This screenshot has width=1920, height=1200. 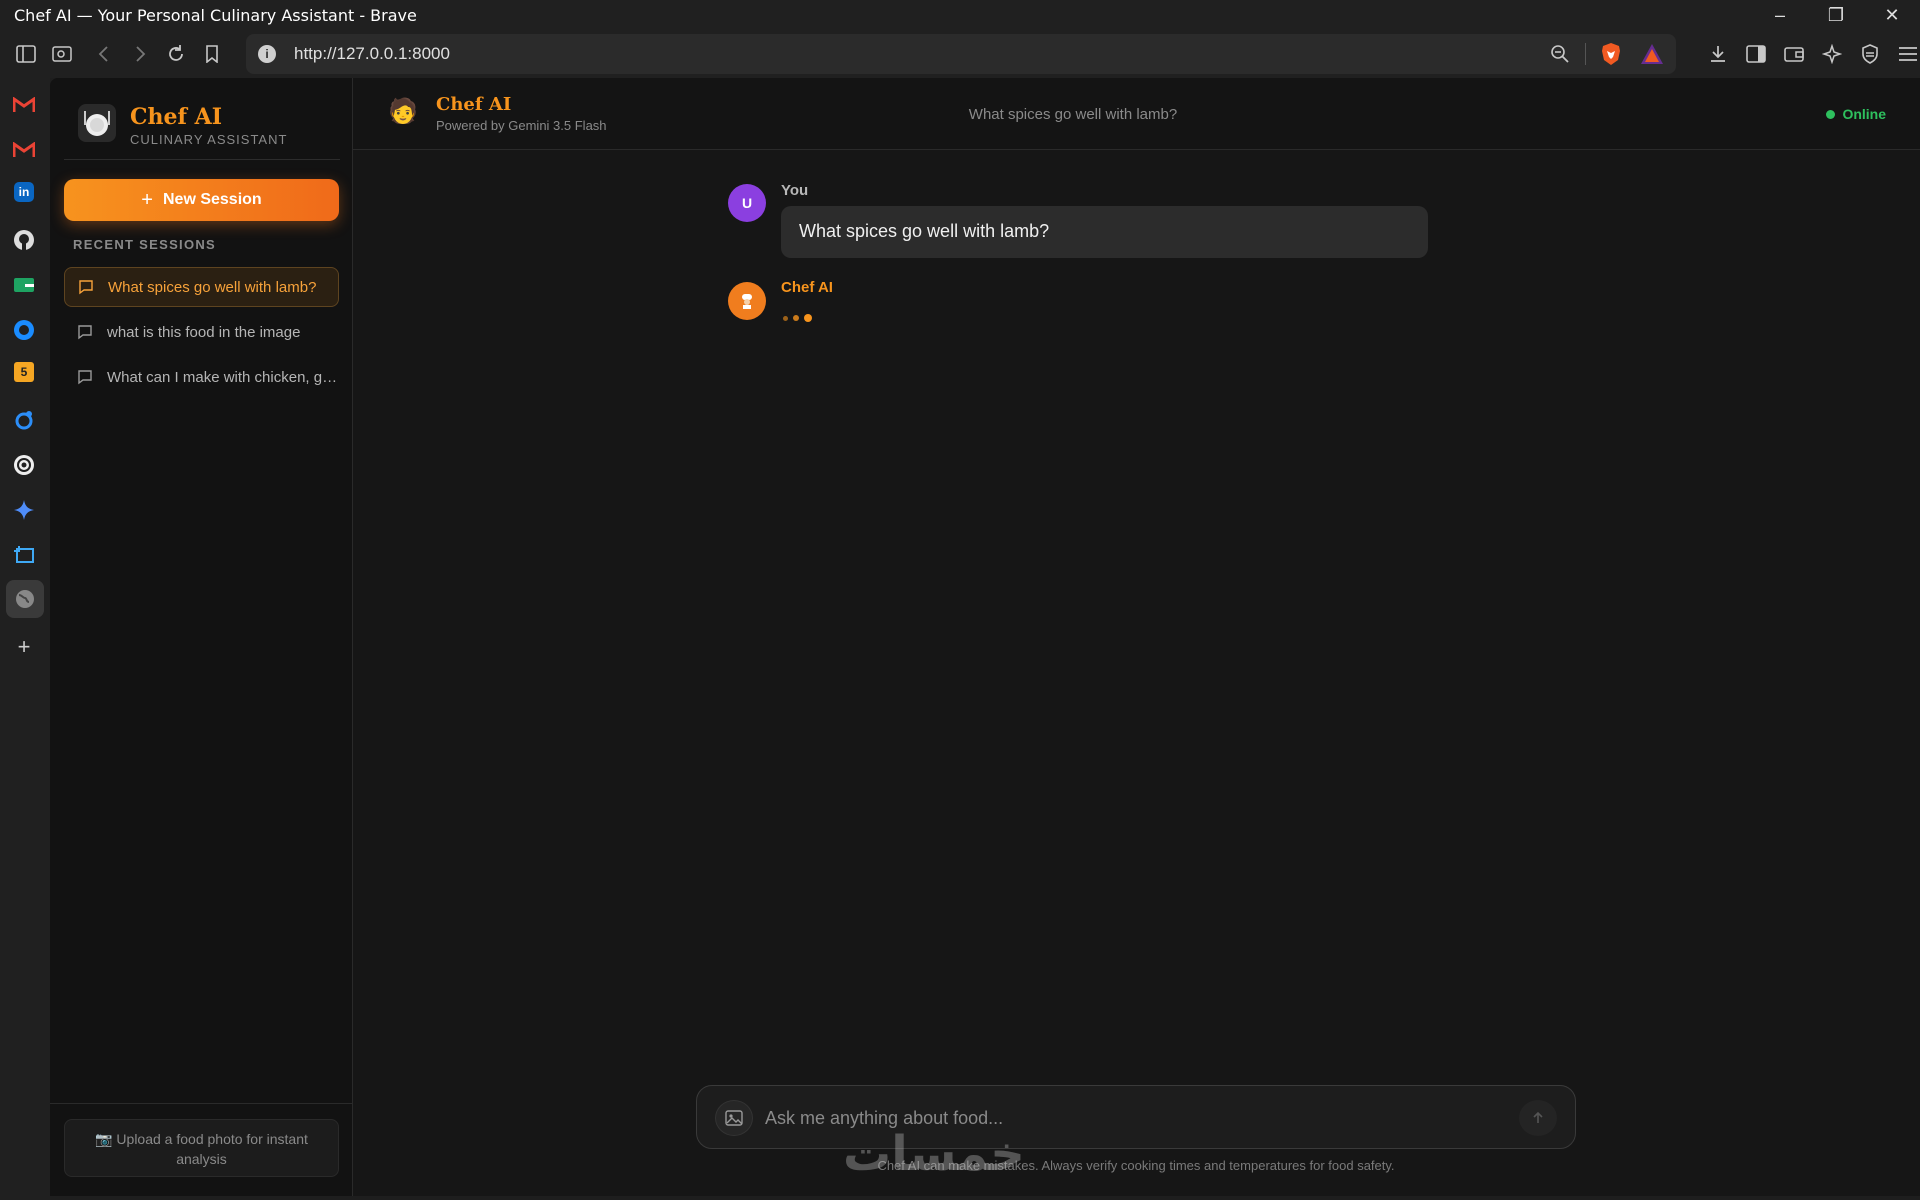 I want to click on arrow-up-icon, so click(x=1538, y=1117).